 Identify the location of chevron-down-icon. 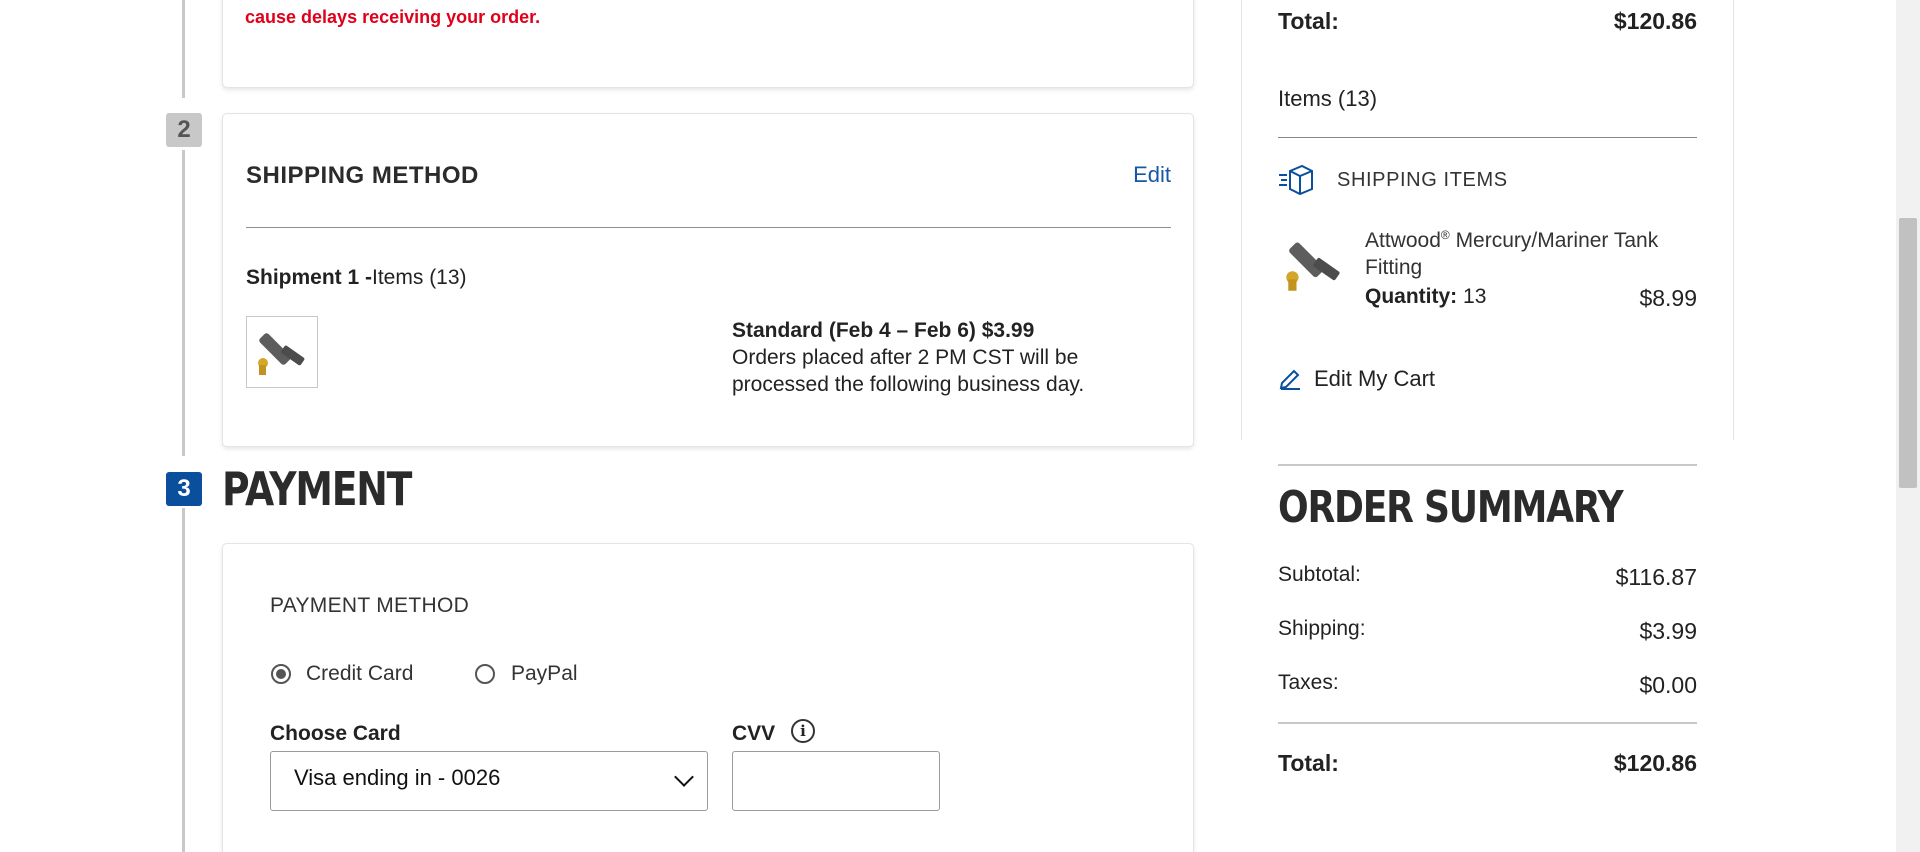
(684, 777).